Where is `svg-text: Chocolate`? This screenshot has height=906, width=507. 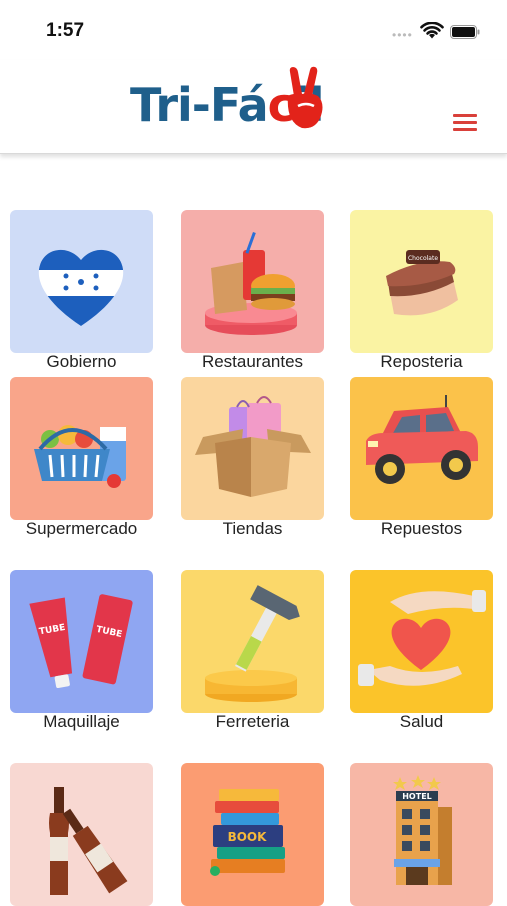
svg-text: Chocolate is located at coordinates (423, 258).